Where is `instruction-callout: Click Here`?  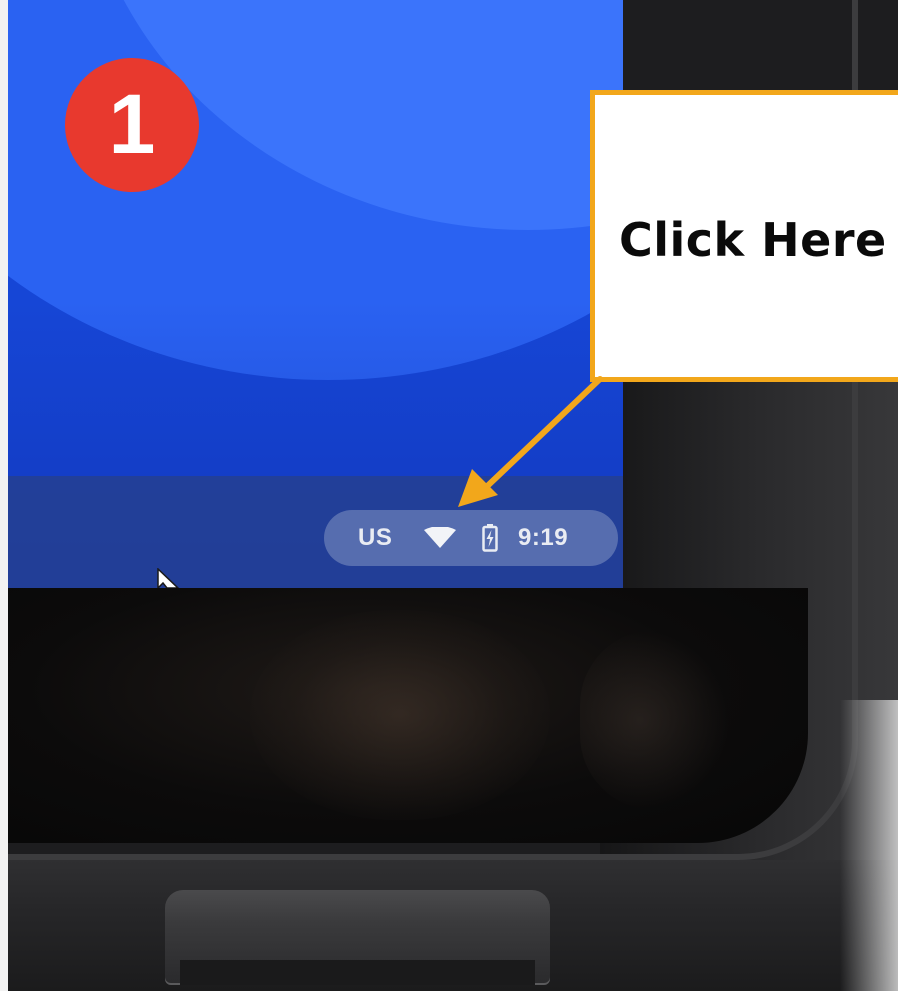 instruction-callout: Click Here is located at coordinates (744, 236).